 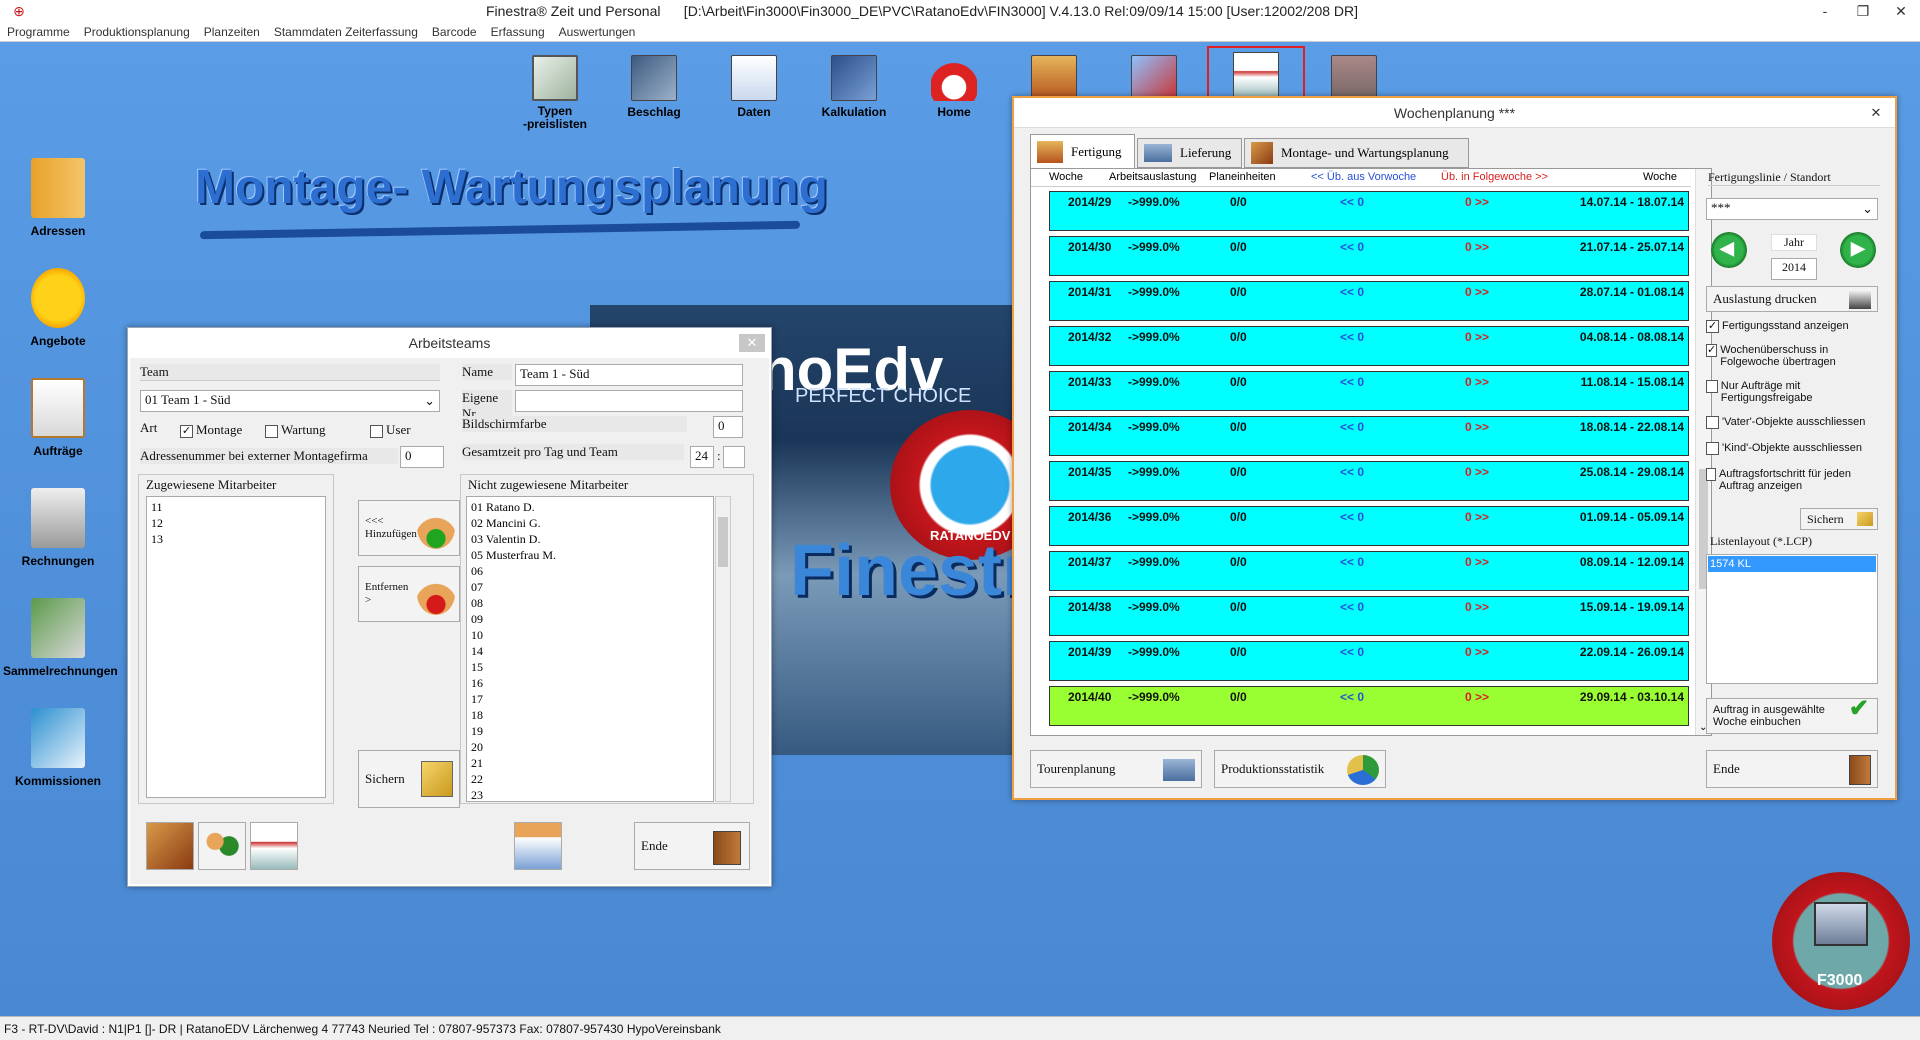 What do you see at coordinates (954, 87) in the screenshot?
I see `toolbar-home: Home` at bounding box center [954, 87].